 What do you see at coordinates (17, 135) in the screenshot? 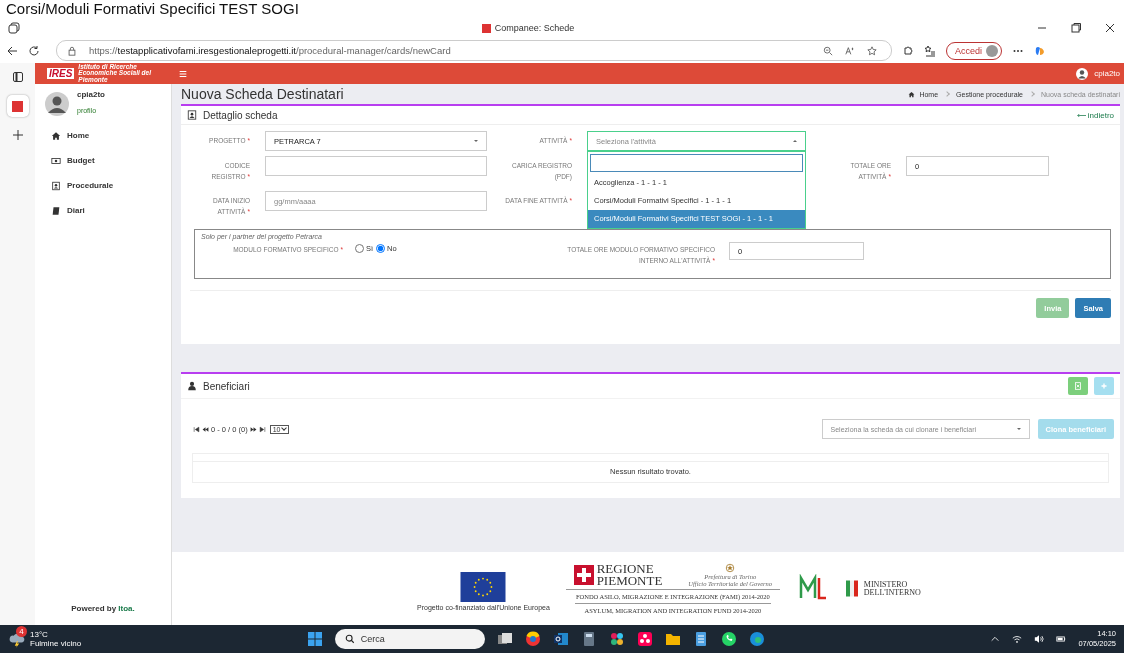
I see `add-icon` at bounding box center [17, 135].